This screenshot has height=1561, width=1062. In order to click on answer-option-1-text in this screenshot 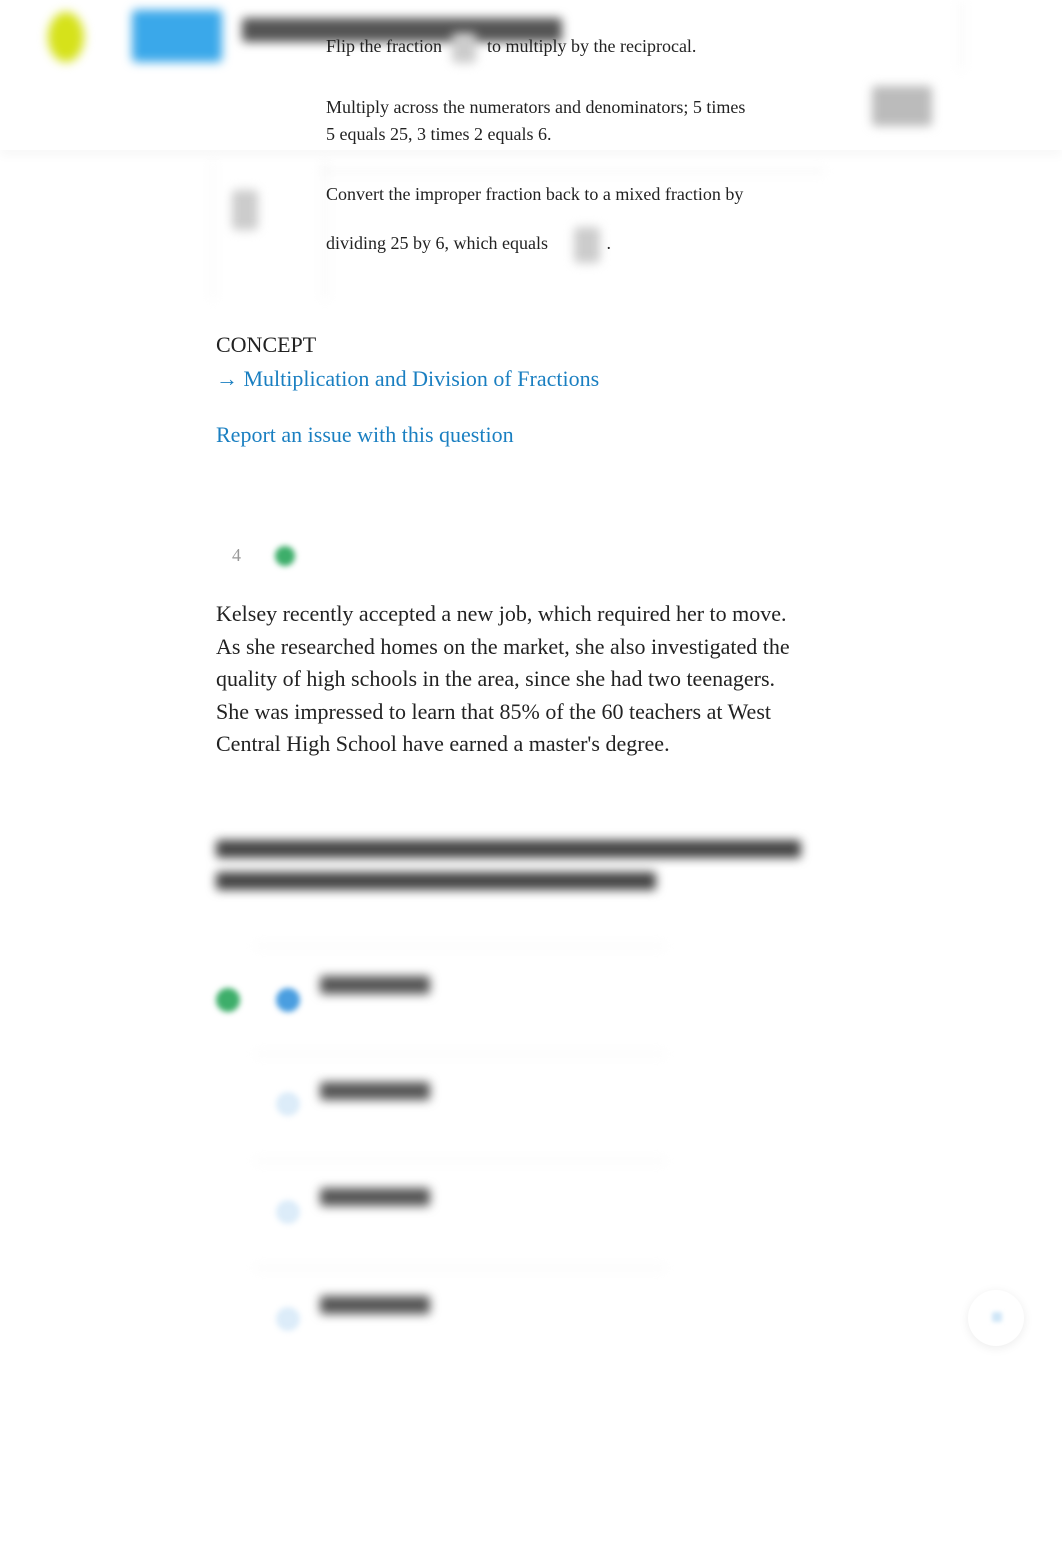, I will do `click(375, 985)`.